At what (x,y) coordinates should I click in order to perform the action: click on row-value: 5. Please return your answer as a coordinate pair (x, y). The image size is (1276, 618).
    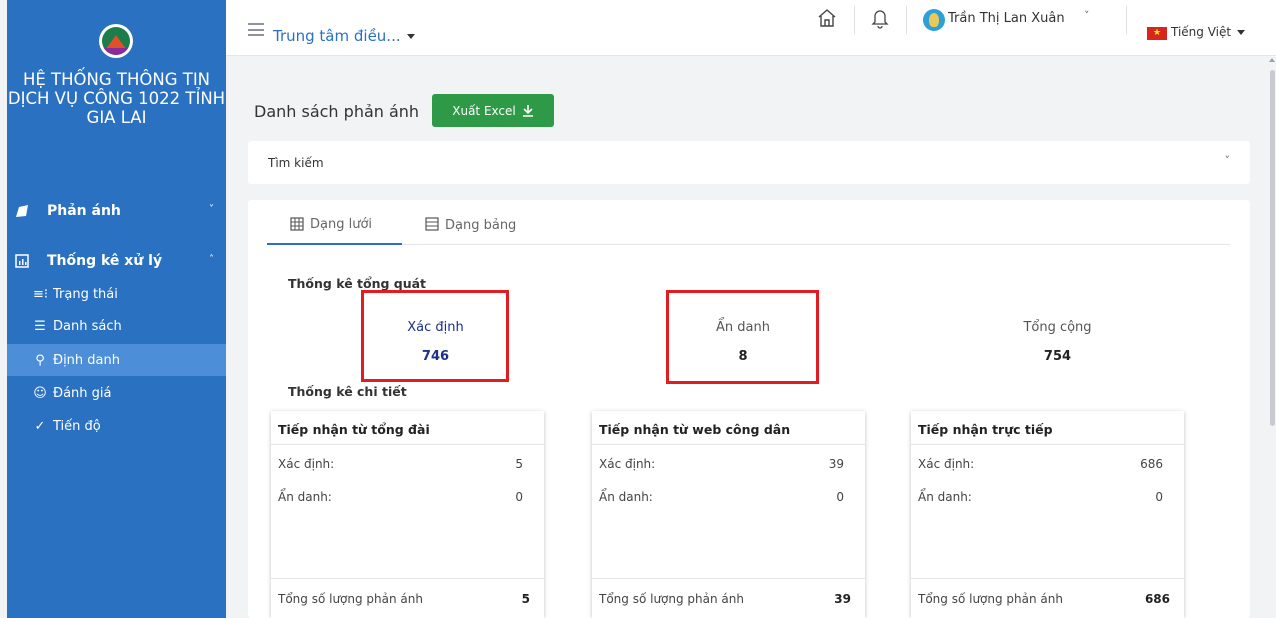
    Looking at the image, I should click on (519, 464).